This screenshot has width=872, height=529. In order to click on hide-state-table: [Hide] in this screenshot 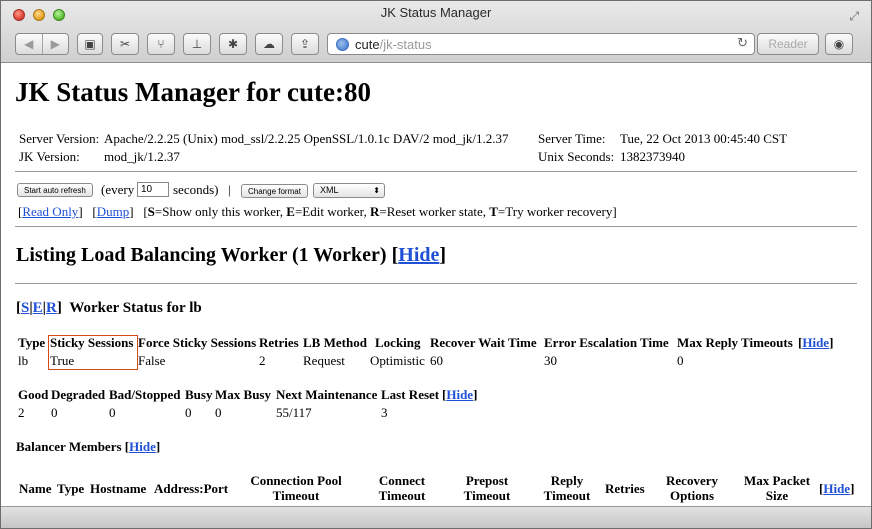, I will do `click(460, 394)`.